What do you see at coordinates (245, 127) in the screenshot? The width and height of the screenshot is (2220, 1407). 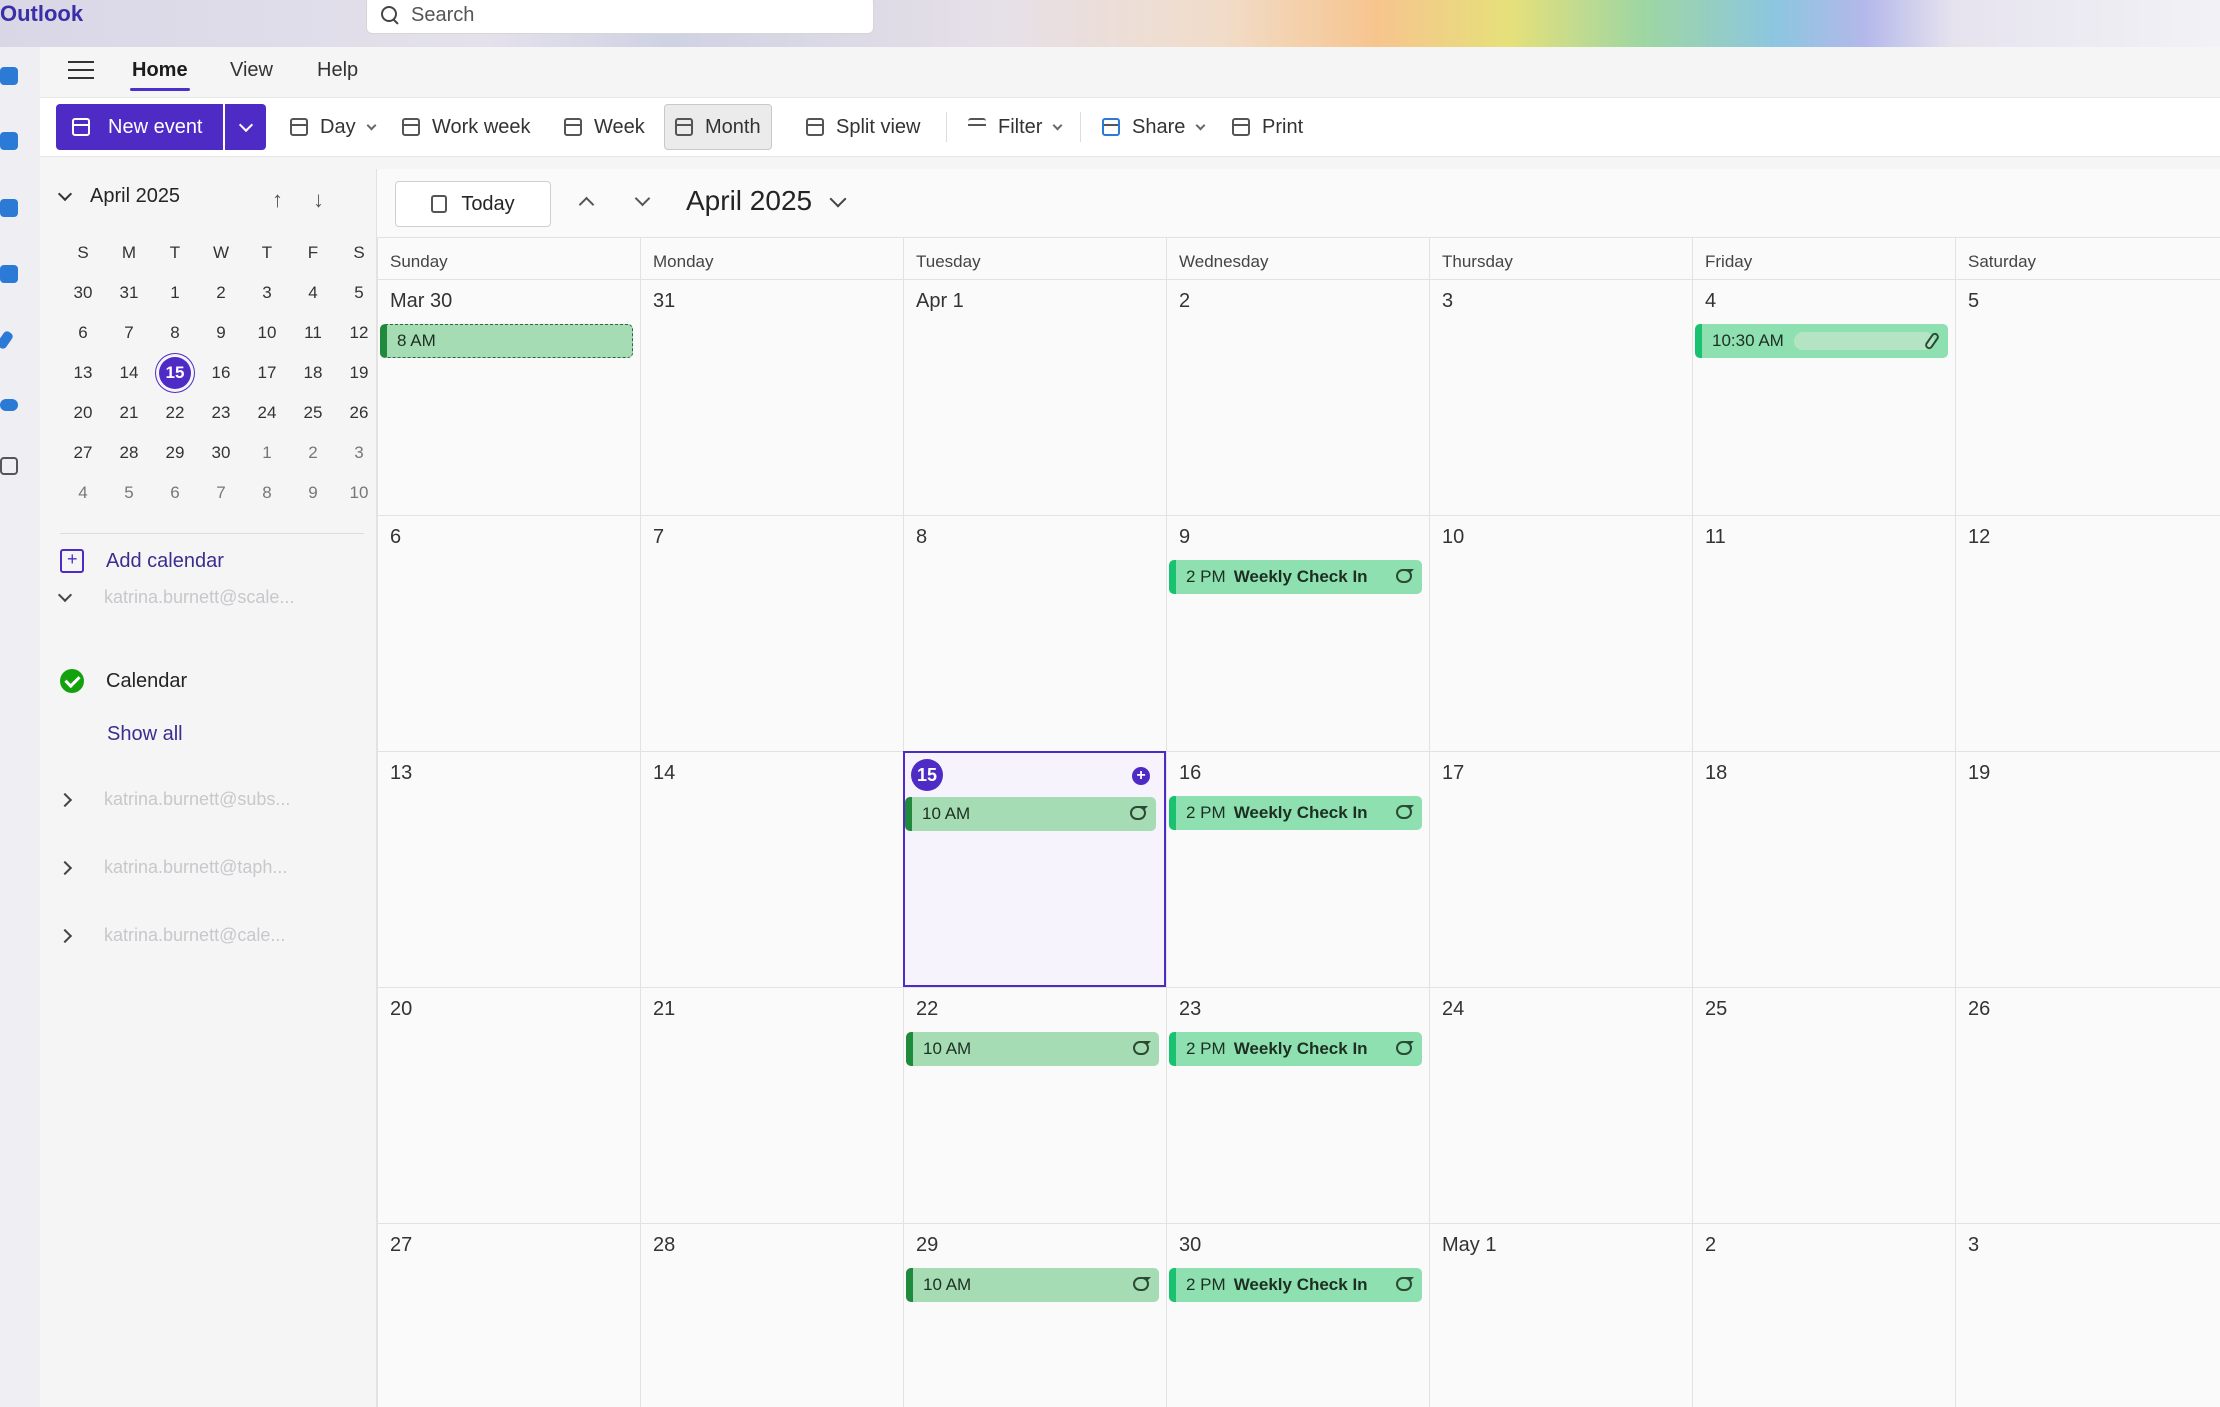 I see `new-event-dropdown` at bounding box center [245, 127].